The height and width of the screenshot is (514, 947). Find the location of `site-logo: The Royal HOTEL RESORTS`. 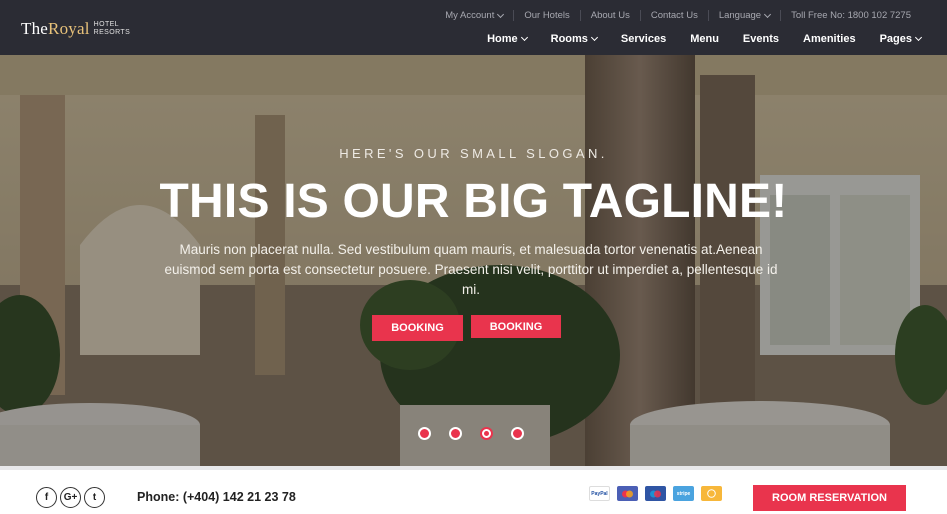

site-logo: The Royal HOTEL RESORTS is located at coordinates (75, 29).